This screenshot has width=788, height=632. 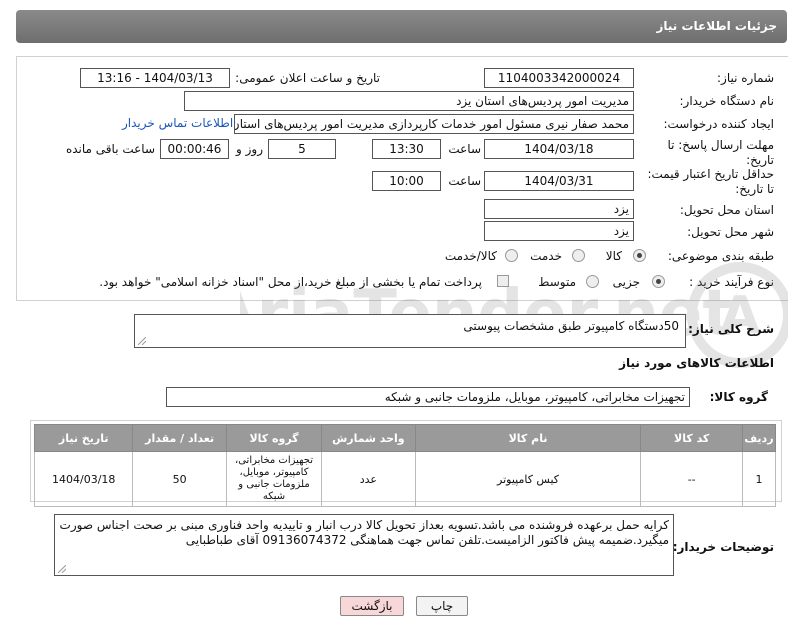 What do you see at coordinates (546, 256) in the screenshot?
I see `category-service-label: خدمت` at bounding box center [546, 256].